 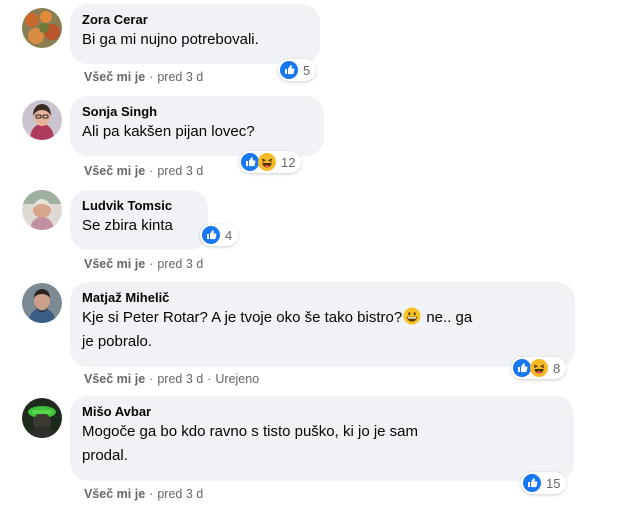 I want to click on grinning-face-emoji, so click(x=412, y=316).